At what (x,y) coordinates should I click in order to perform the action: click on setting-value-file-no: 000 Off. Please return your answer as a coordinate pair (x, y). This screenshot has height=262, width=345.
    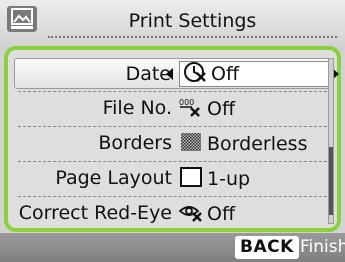
    Looking at the image, I should click on (206, 109).